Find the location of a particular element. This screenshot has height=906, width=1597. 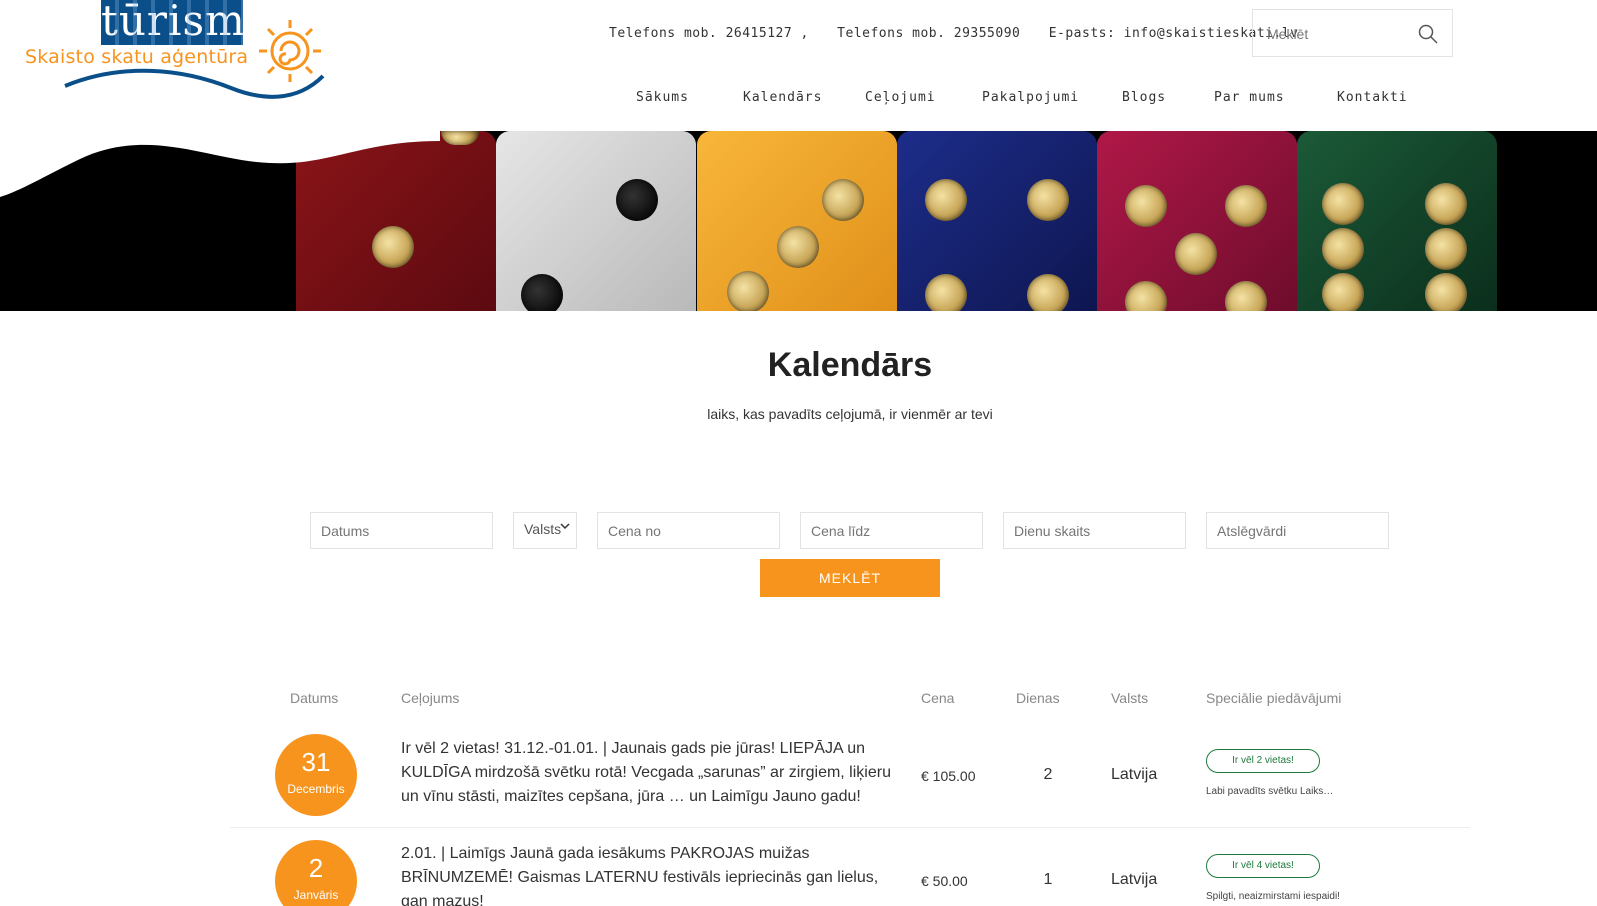

date-filter-input is located at coordinates (401, 530).